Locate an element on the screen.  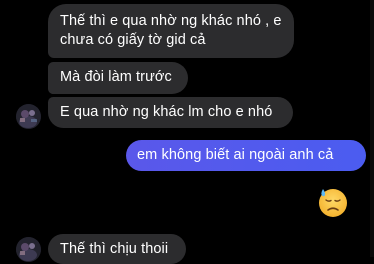
message-text: E qua nhờ ng khác lm cho e nhó is located at coordinates (166, 112).